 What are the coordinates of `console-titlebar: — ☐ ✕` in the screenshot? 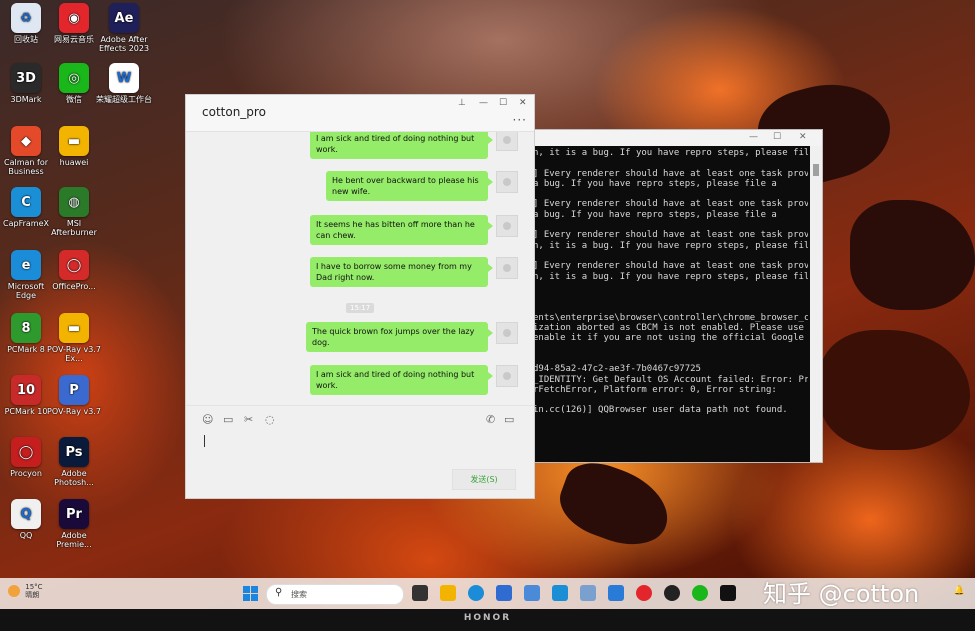 It's located at (675, 138).